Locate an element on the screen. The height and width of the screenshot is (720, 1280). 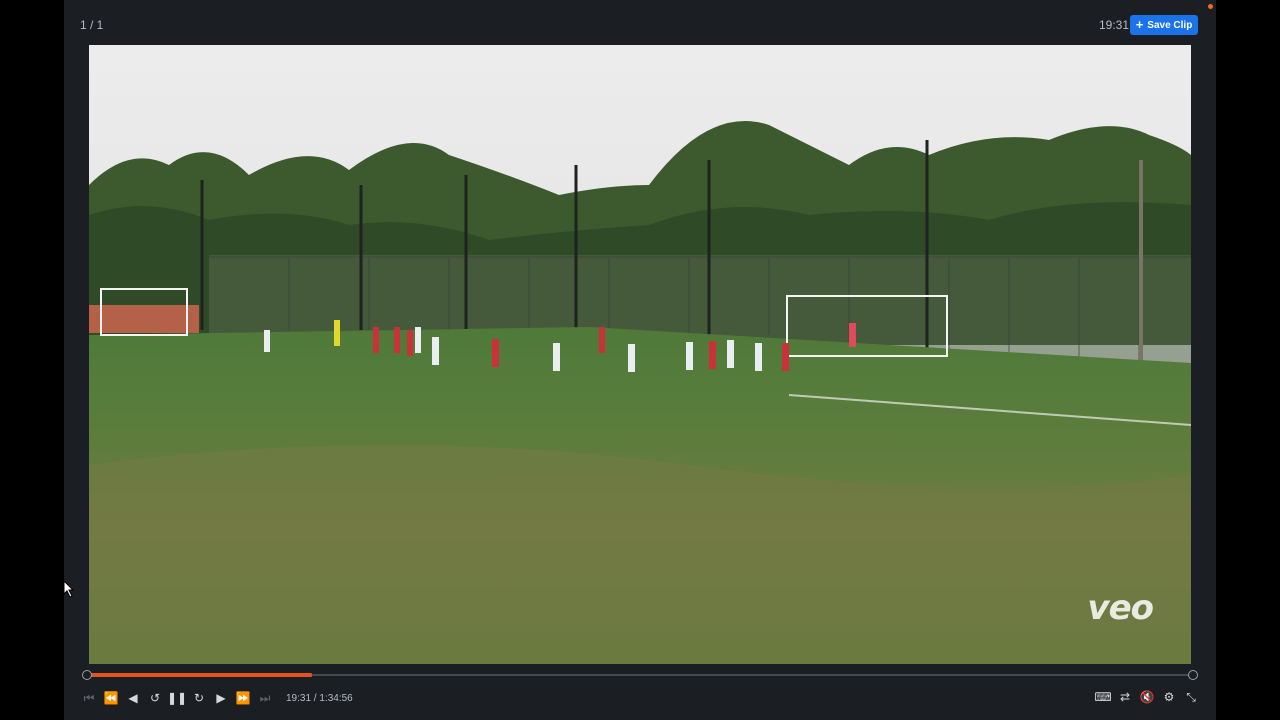
replay-icon: ↺ is located at coordinates (155, 698).